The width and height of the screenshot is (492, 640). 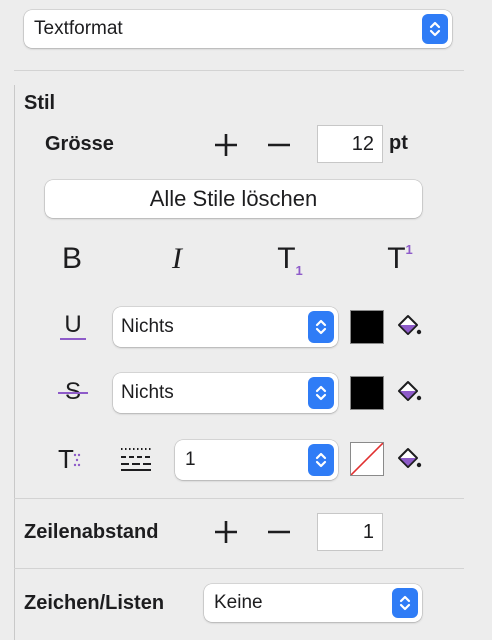 What do you see at coordinates (136, 461) in the screenshot?
I see `line-style-icon` at bounding box center [136, 461].